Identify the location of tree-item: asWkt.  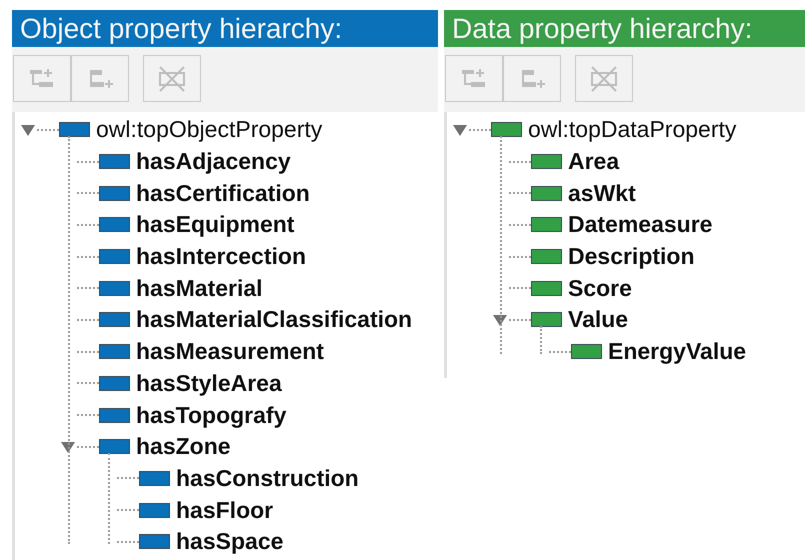
(602, 193).